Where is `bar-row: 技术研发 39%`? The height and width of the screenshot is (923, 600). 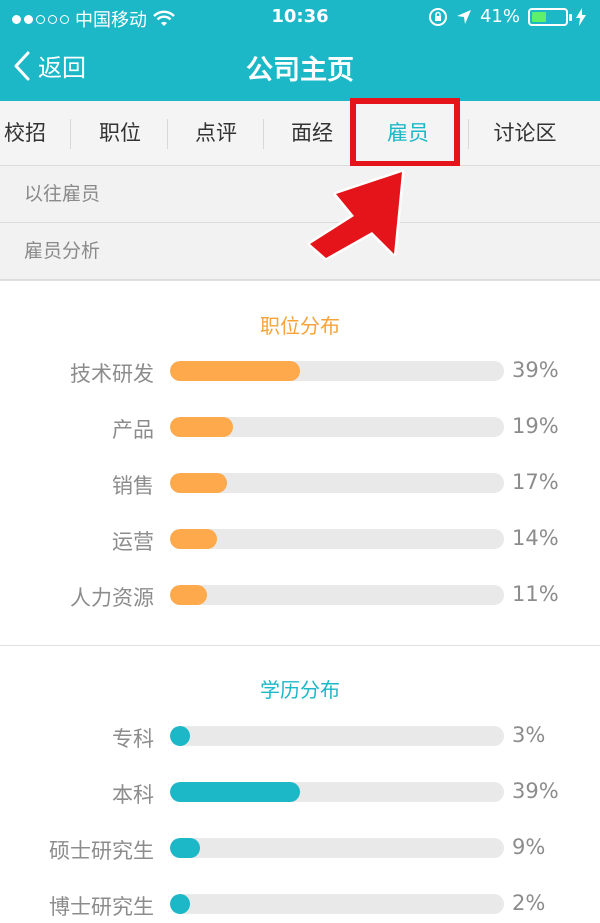
bar-row: 技术研发 39% is located at coordinates (300, 372).